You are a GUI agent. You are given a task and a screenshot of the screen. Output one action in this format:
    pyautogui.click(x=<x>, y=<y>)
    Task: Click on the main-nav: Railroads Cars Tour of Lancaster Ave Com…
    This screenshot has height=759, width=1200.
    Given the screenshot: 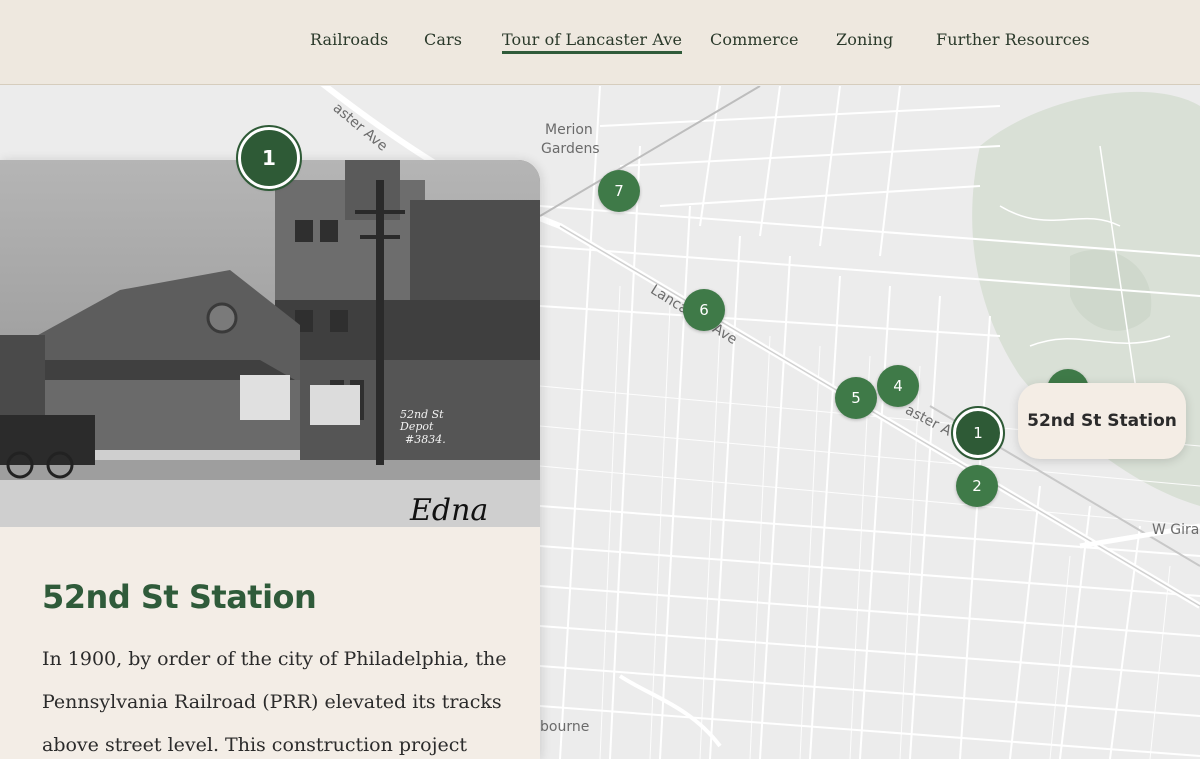 What is the action you would take?
    pyautogui.click(x=600, y=45)
    